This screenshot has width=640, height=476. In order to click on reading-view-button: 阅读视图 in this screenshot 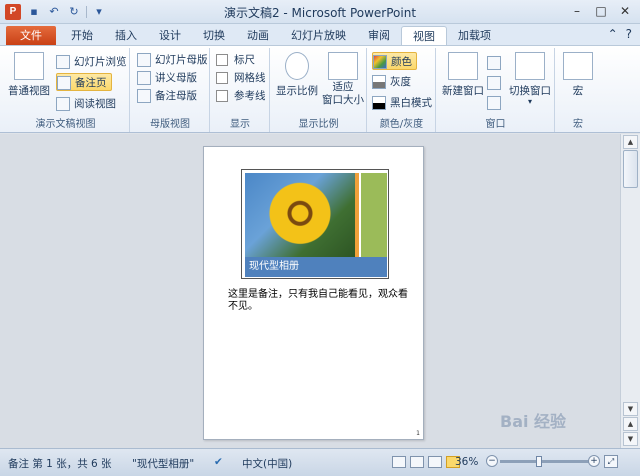, I will do `click(86, 104)`.